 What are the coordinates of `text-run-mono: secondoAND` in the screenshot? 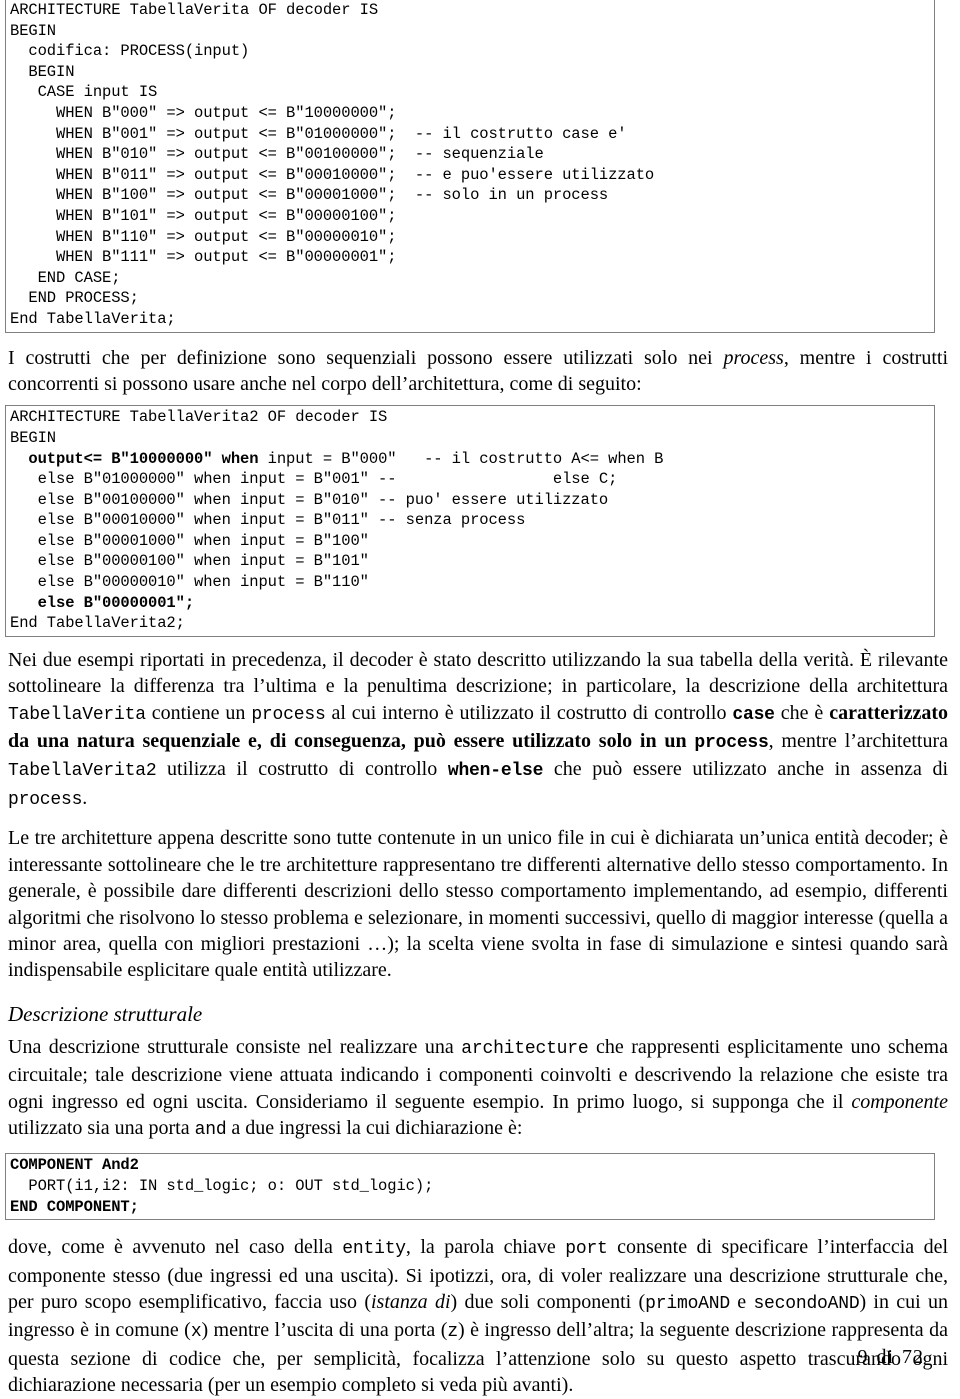 It's located at (806, 1303).